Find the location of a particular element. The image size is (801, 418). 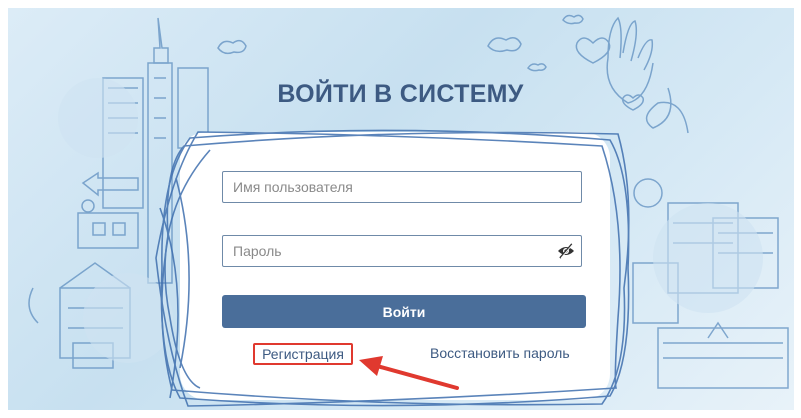

register-link: Регистрация is located at coordinates (303, 354).